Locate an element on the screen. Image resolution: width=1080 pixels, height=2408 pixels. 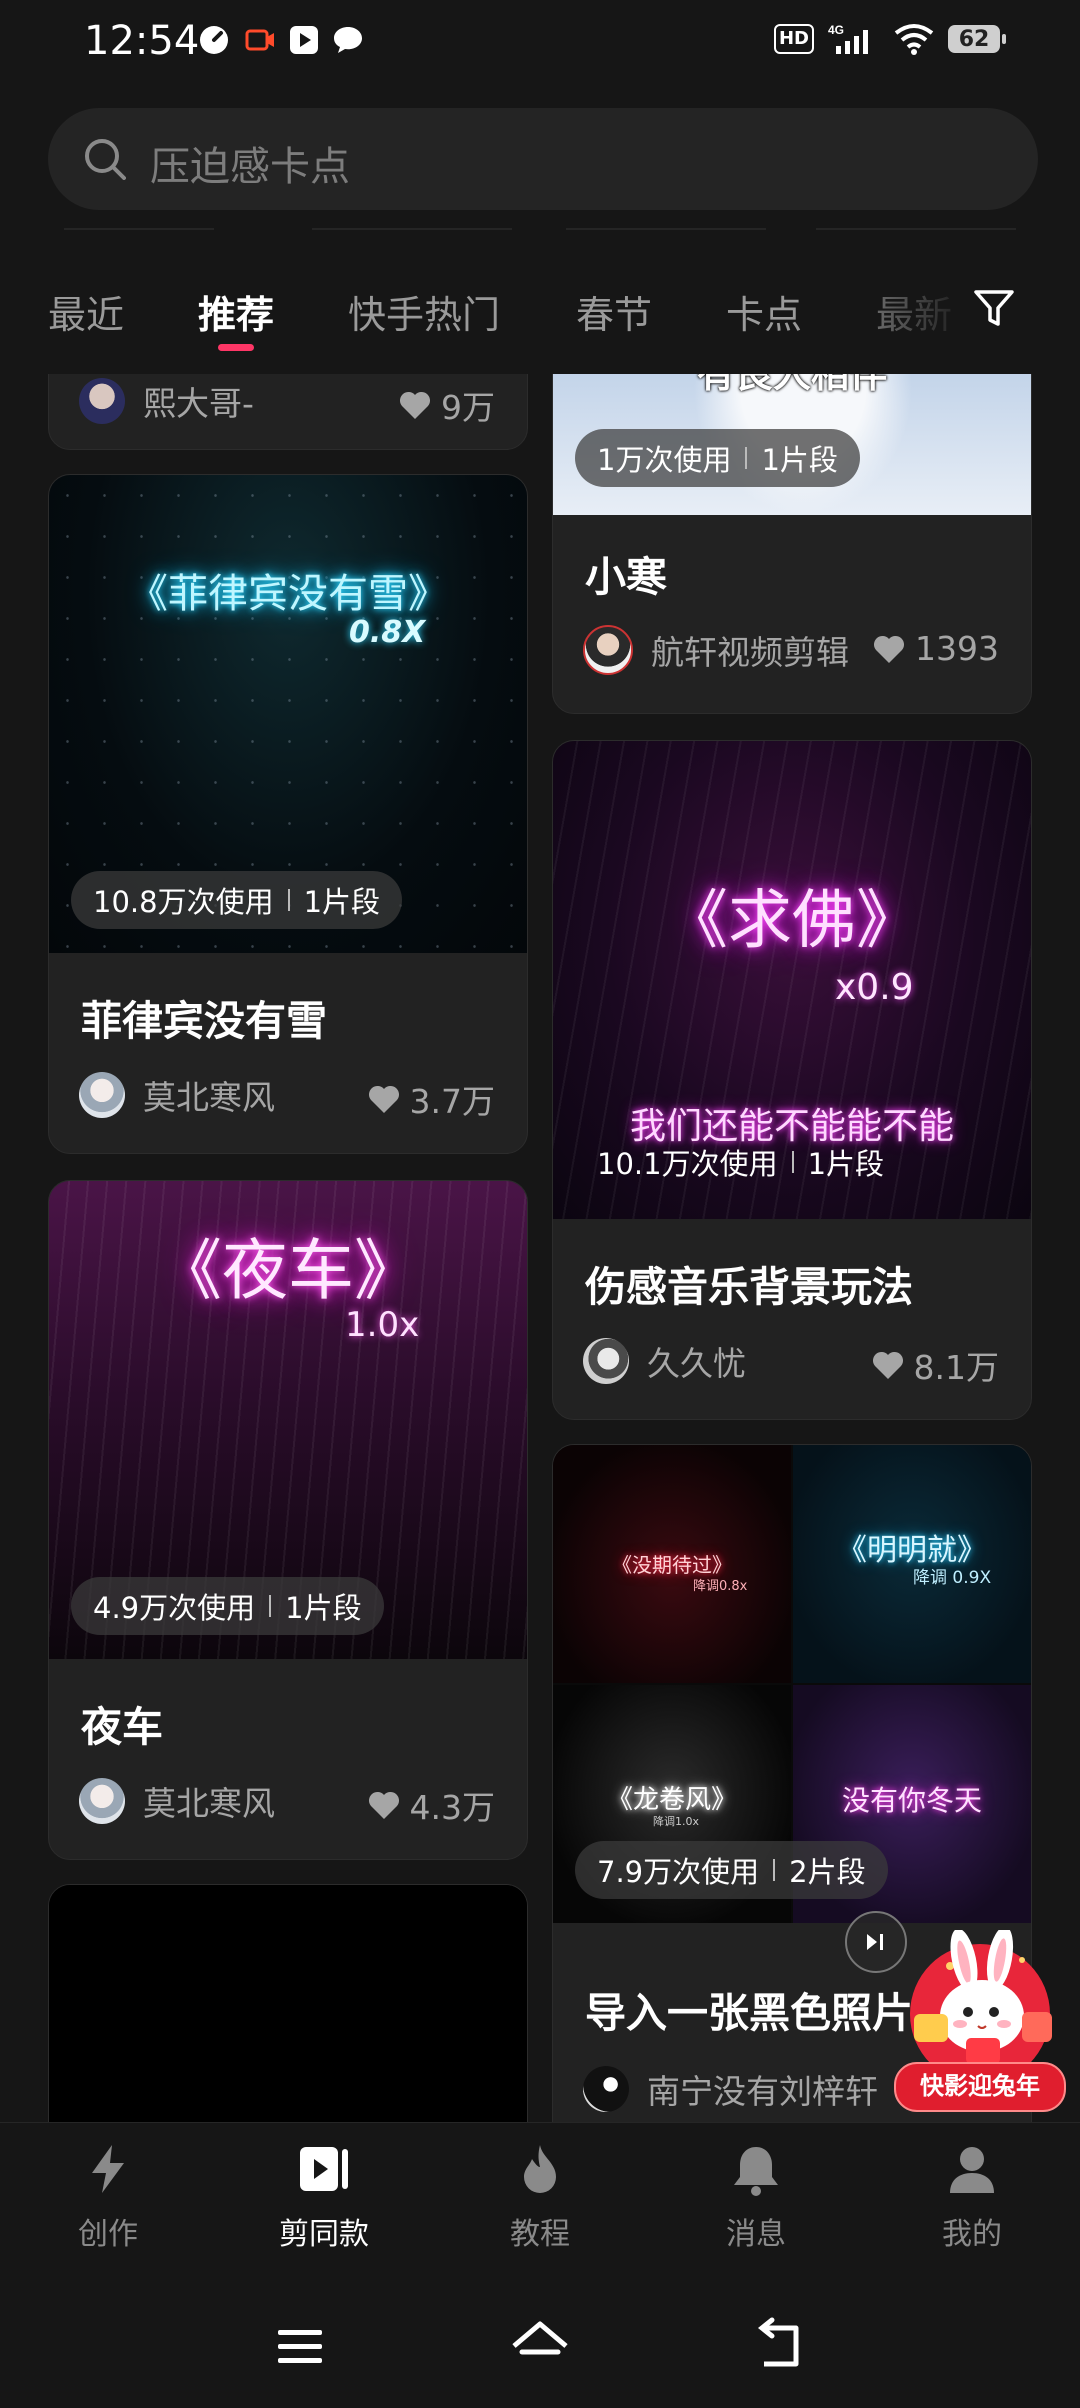
collage-caption: 《明明就》 is located at coordinates (912, 1550).